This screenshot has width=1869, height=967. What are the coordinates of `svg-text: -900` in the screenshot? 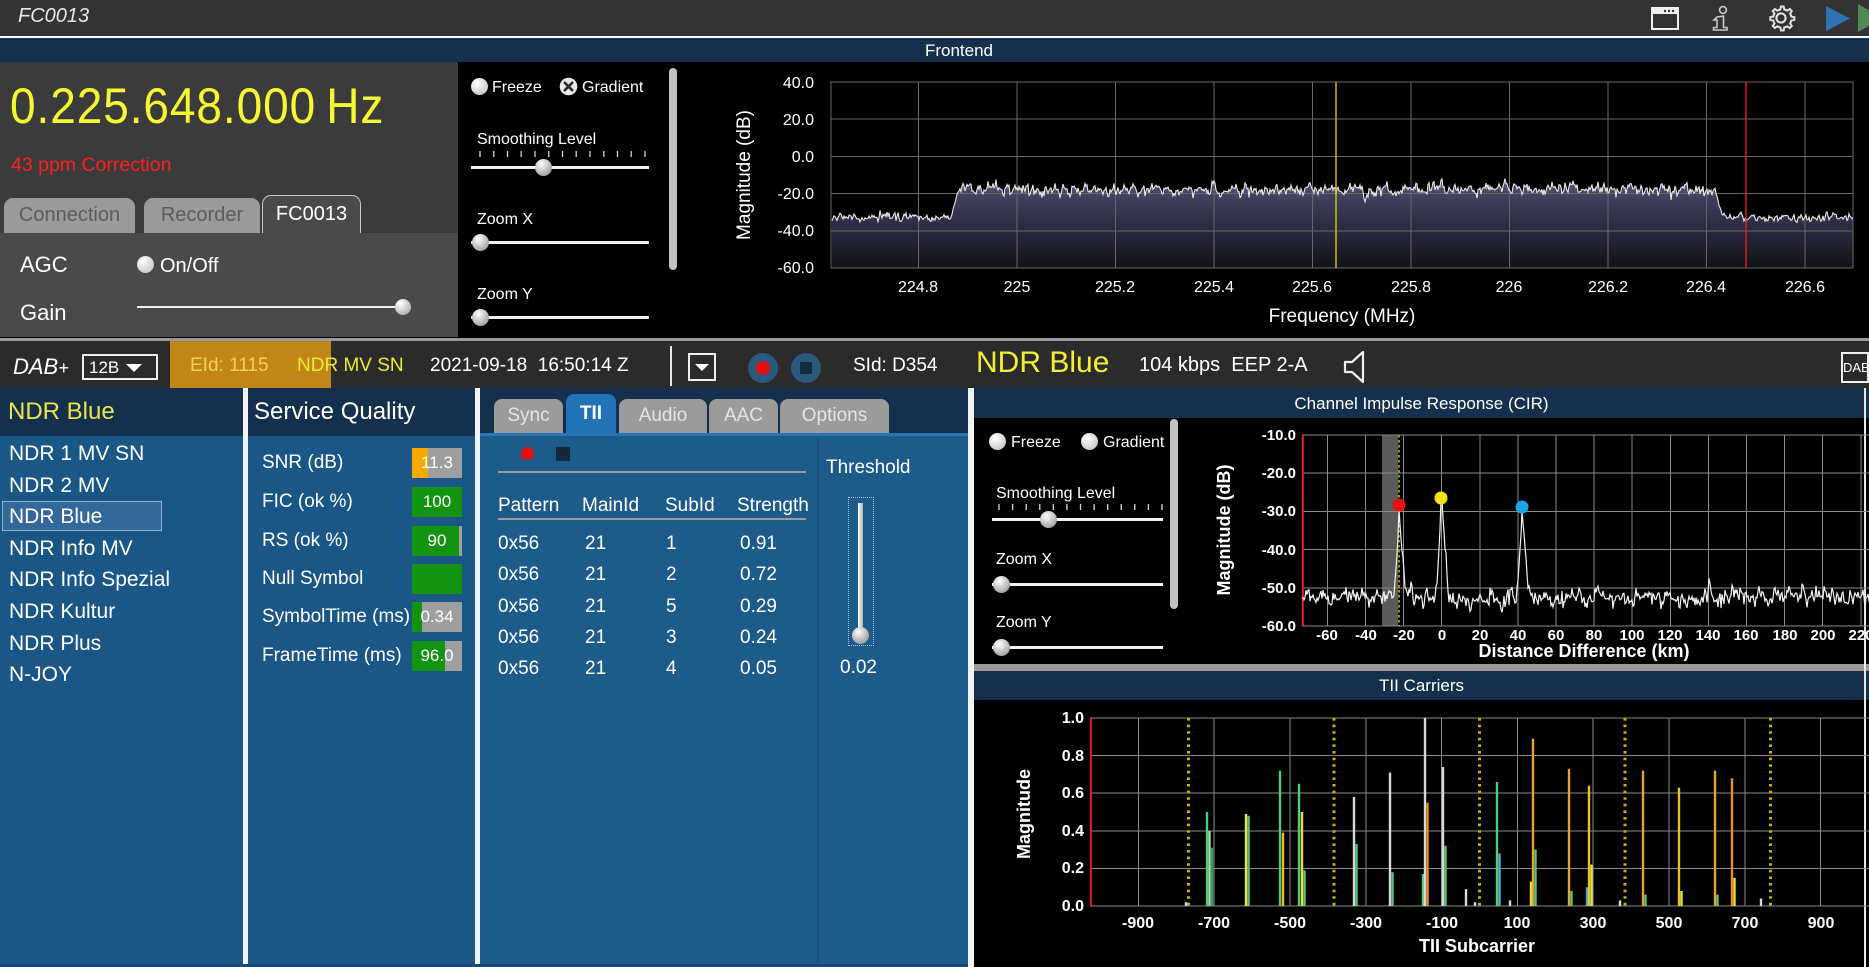 It's located at (1138, 923).